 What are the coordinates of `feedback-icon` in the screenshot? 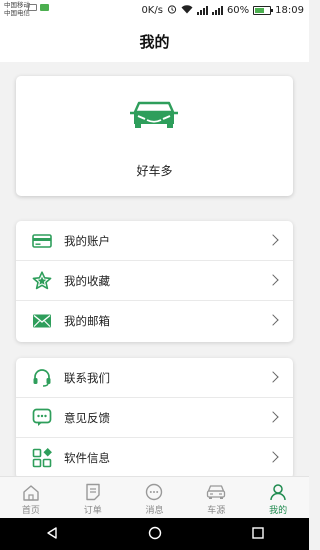 It's located at (42, 418).